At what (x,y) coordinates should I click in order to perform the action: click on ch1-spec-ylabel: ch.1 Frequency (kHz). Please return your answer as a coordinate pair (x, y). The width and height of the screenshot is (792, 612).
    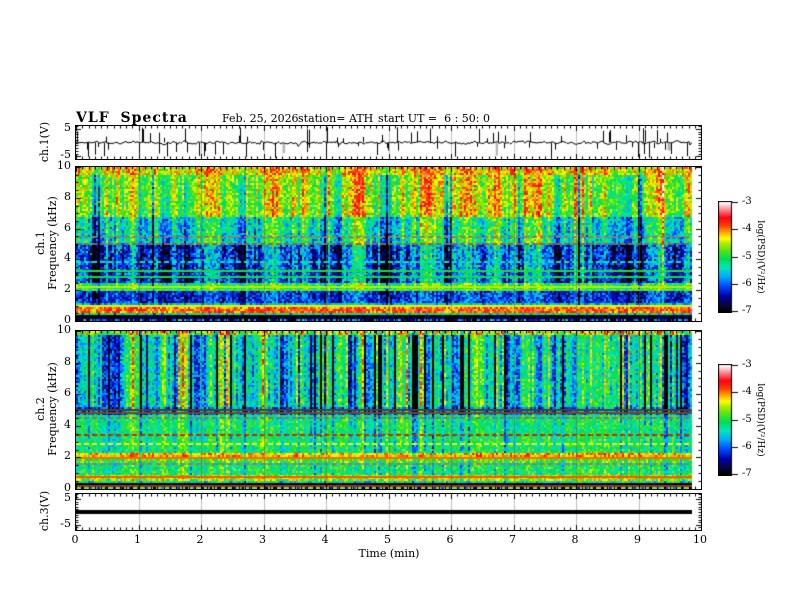
    Looking at the image, I should click on (46, 243).